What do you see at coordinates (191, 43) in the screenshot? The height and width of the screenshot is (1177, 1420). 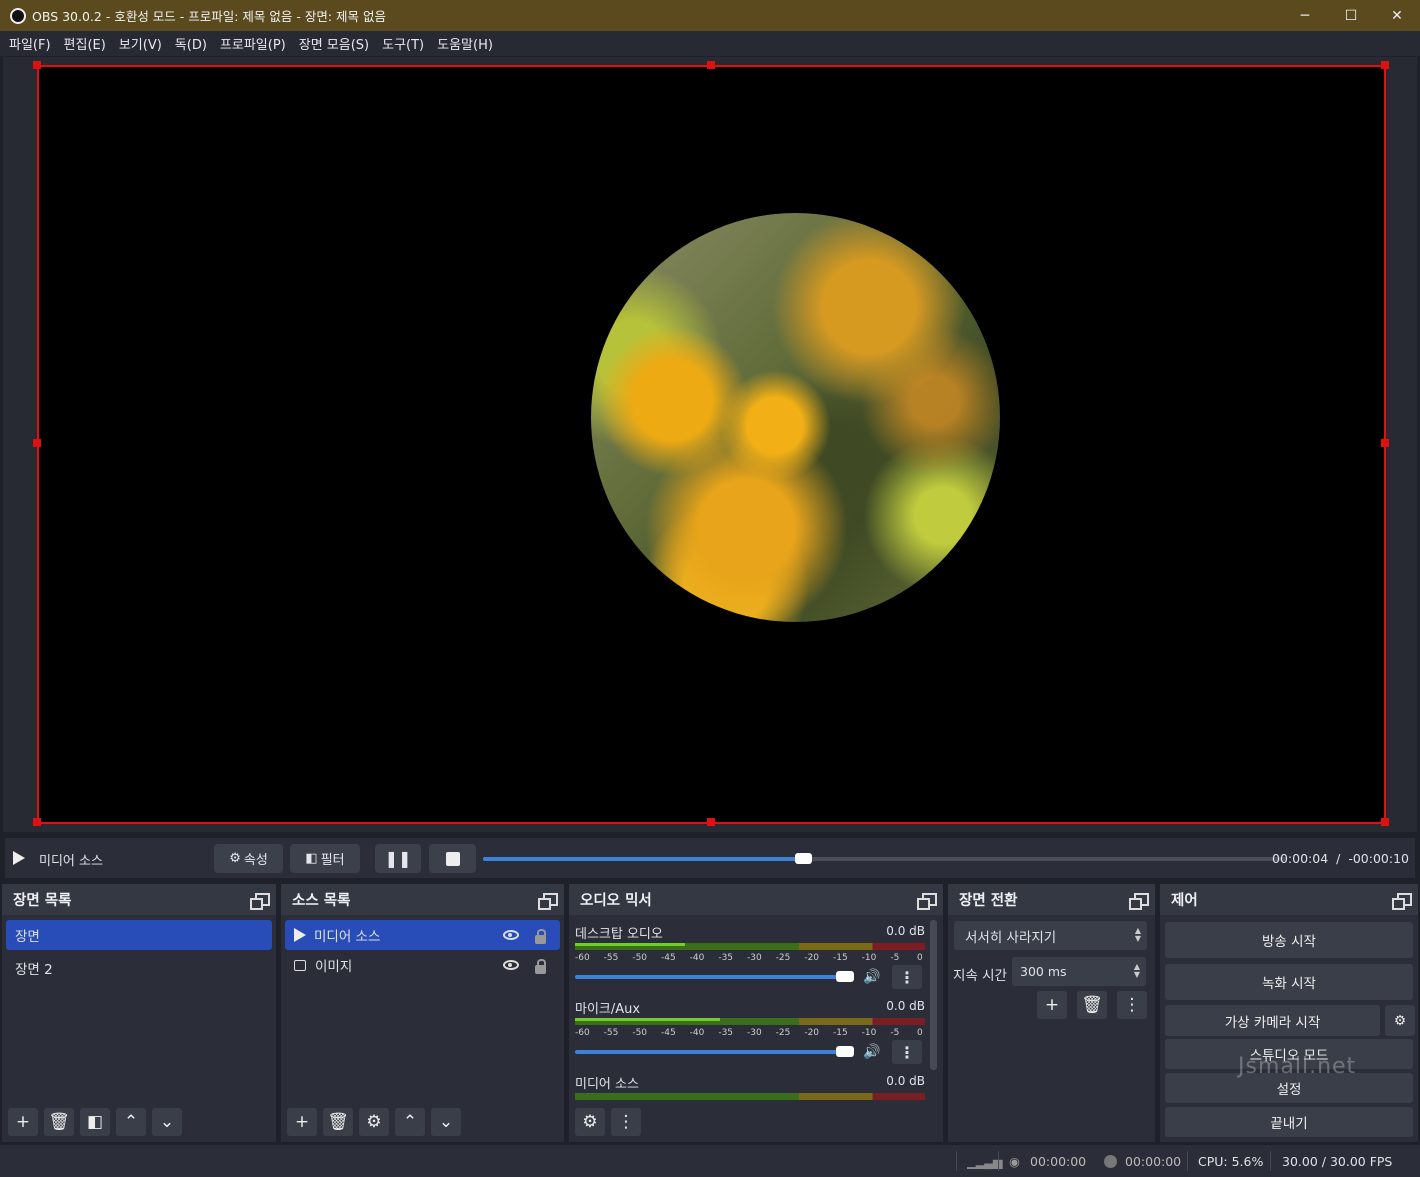 I see `menu-docks: 독(D)` at bounding box center [191, 43].